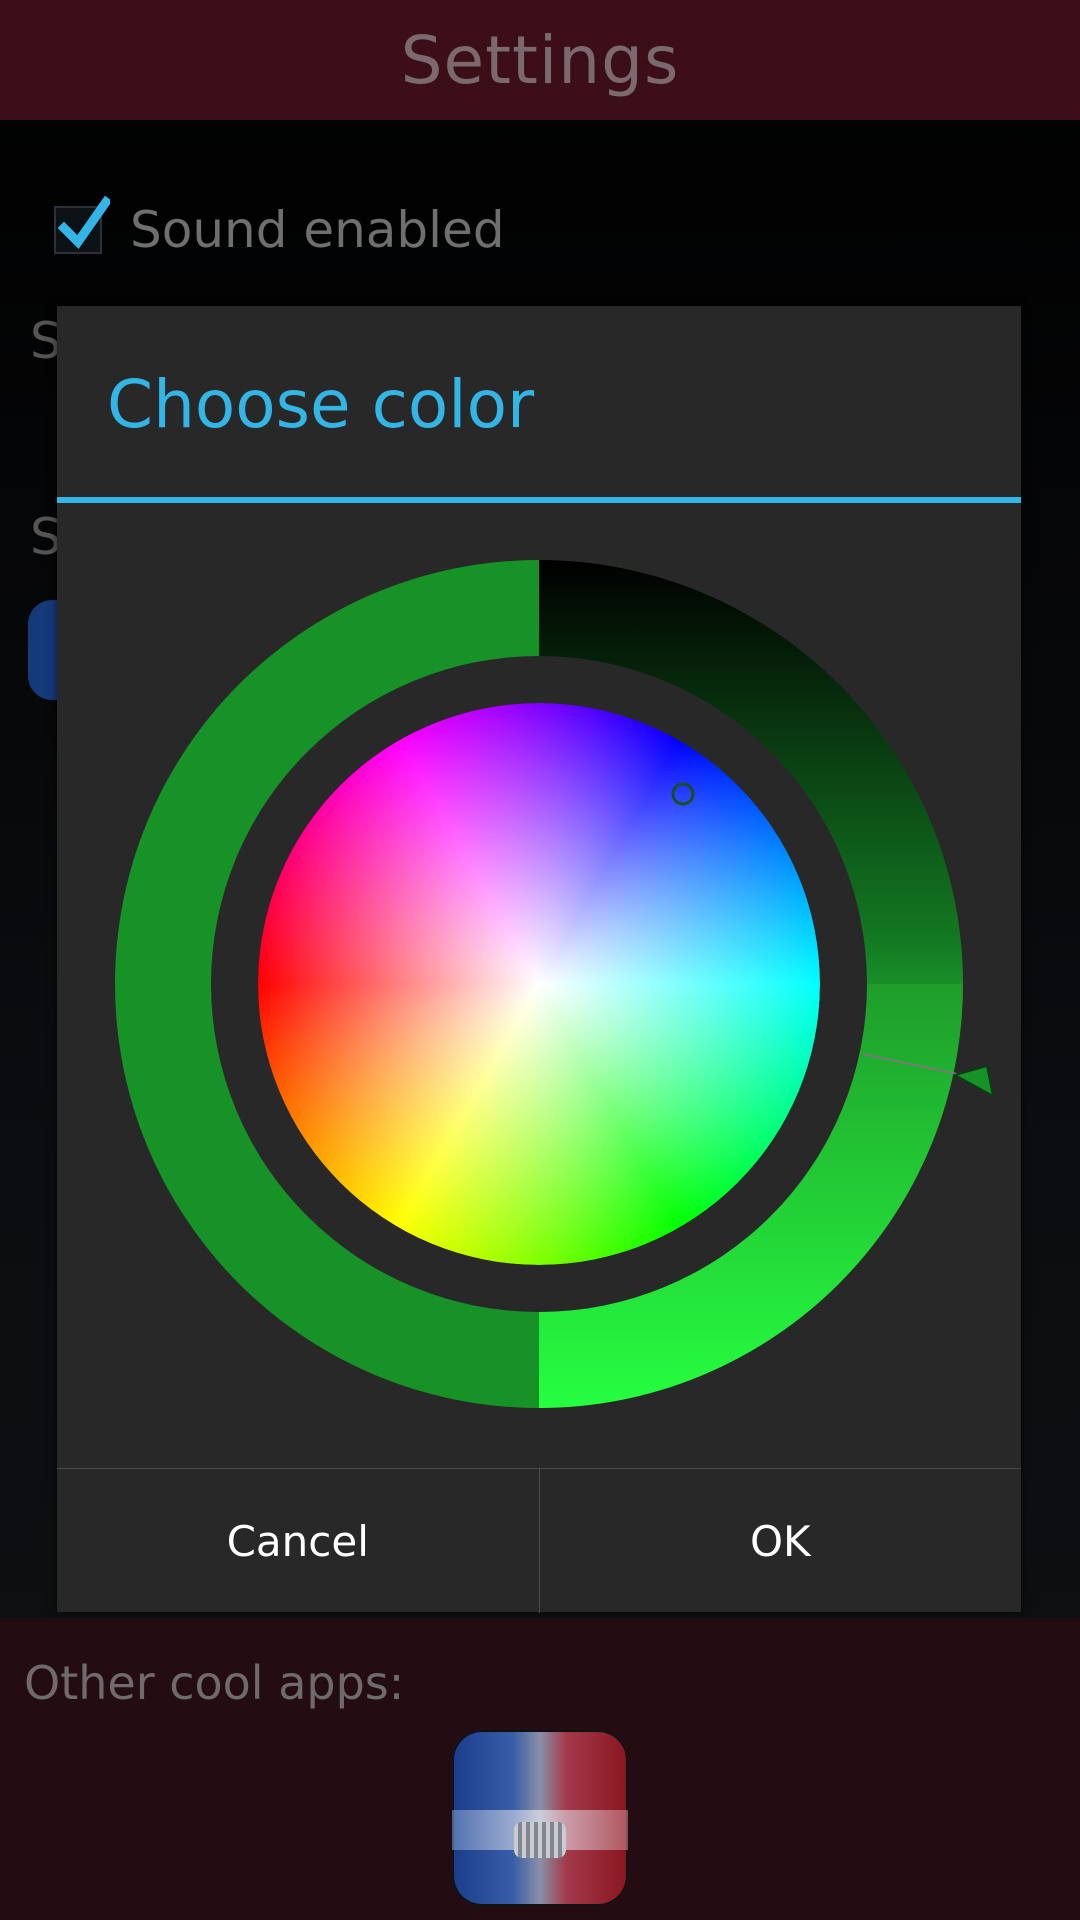  I want to click on sound-enabled-row: Sound enabled, so click(279, 228).